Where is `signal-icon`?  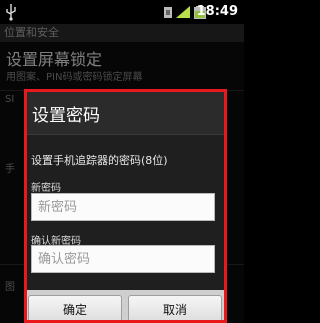 signal-icon is located at coordinates (183, 12).